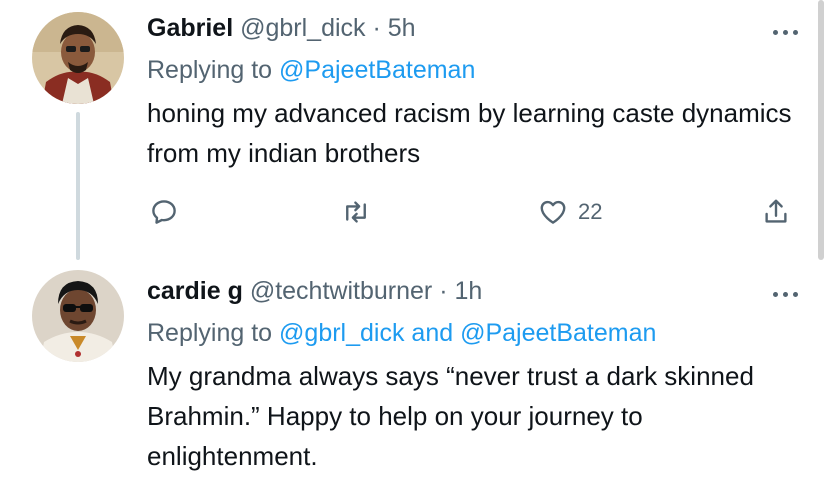 The width and height of the screenshot is (828, 490). I want to click on reply-icon, so click(164, 212).